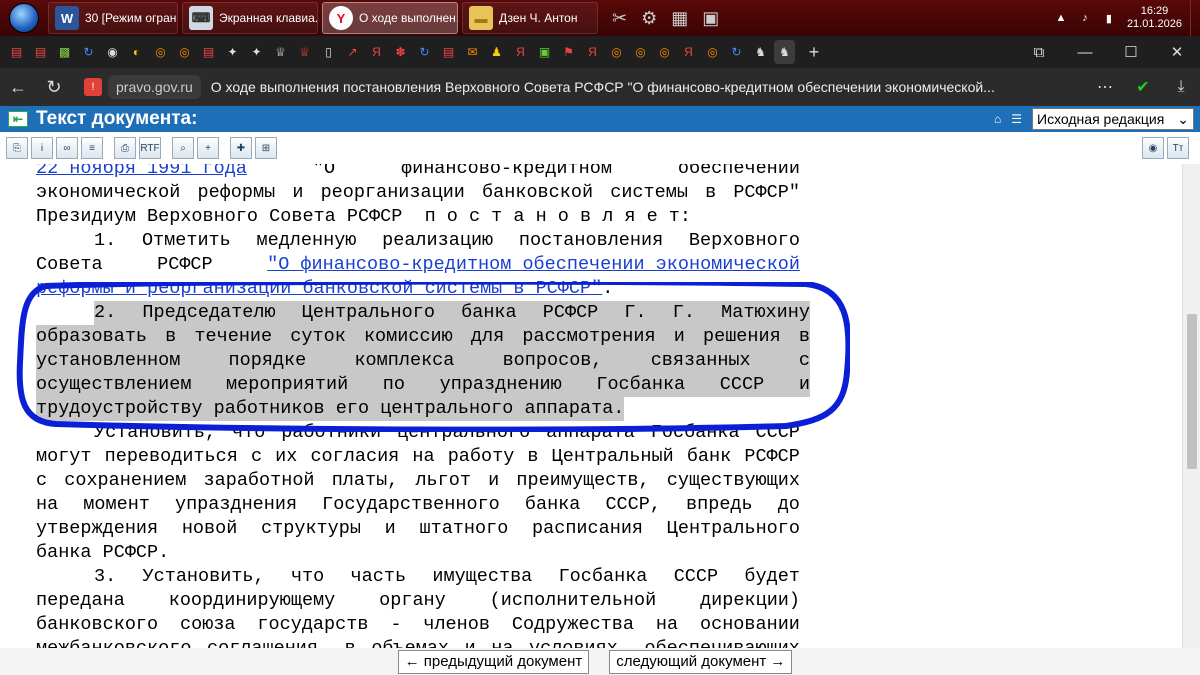 Image resolution: width=1200 pixels, height=675 pixels. What do you see at coordinates (1154, 18) in the screenshot?
I see `clock: 16:29 21.01.2026` at bounding box center [1154, 18].